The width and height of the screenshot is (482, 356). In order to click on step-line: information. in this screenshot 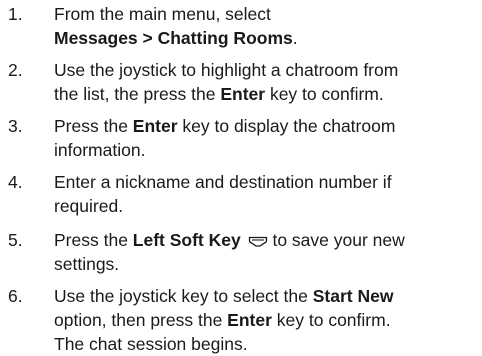, I will do `click(266, 150)`.